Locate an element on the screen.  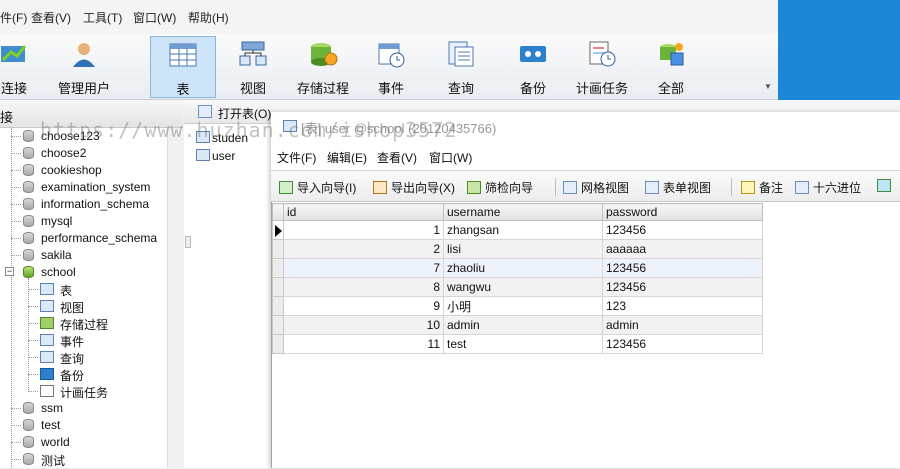
cell-id: 10 is located at coordinates (363, 325).